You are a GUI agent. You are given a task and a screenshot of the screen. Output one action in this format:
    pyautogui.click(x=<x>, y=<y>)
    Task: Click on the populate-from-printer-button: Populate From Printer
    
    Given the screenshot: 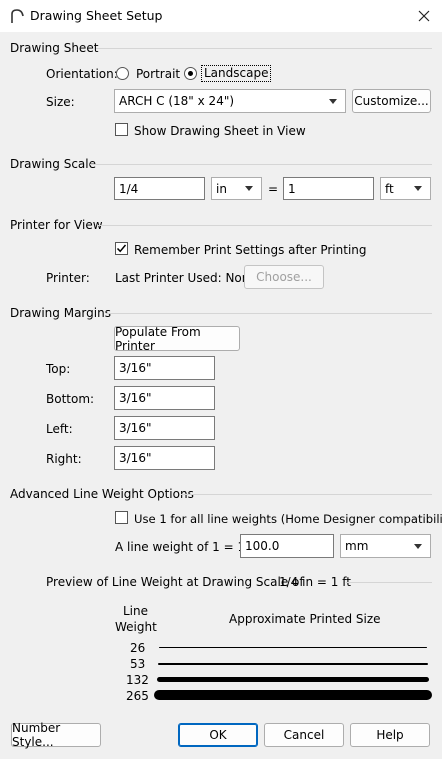 What is the action you would take?
    pyautogui.click(x=177, y=339)
    